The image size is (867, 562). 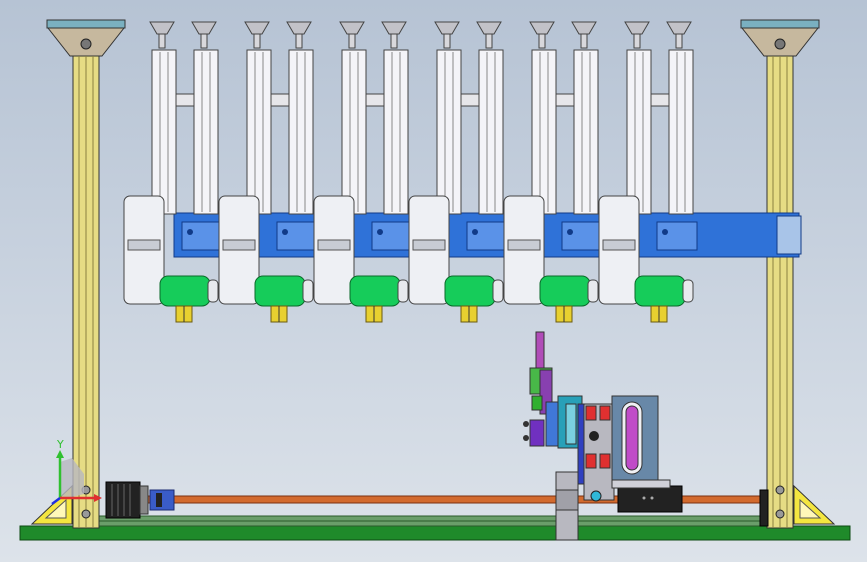 What do you see at coordinates (60, 444) in the screenshot?
I see `y-axis-label: Y` at bounding box center [60, 444].